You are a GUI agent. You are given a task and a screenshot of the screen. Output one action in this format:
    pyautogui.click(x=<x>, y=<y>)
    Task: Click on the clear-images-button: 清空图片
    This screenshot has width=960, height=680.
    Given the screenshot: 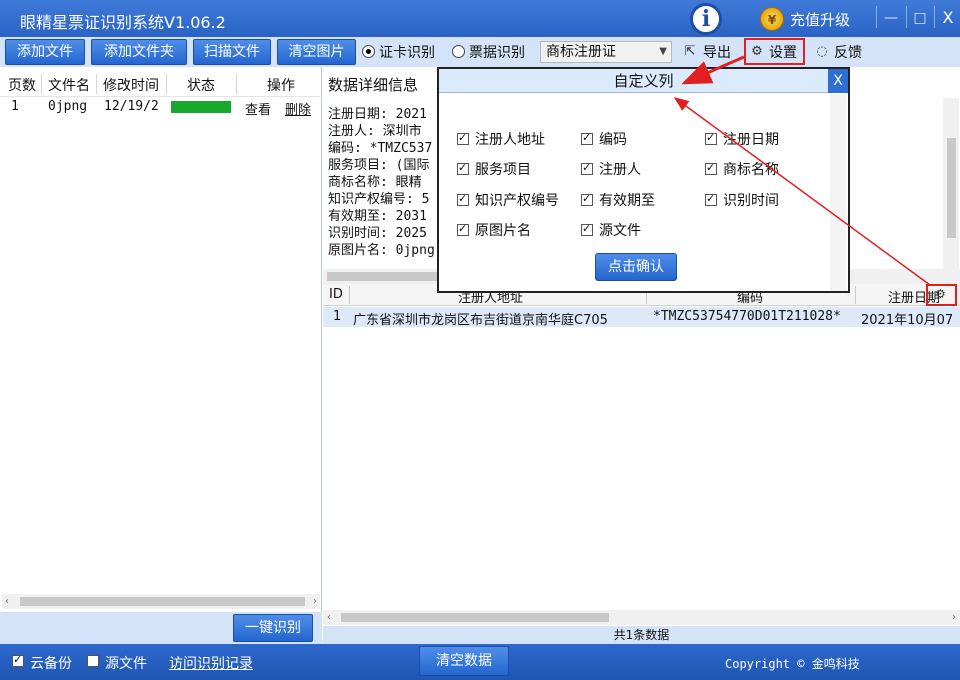 What is the action you would take?
    pyautogui.click(x=316, y=52)
    